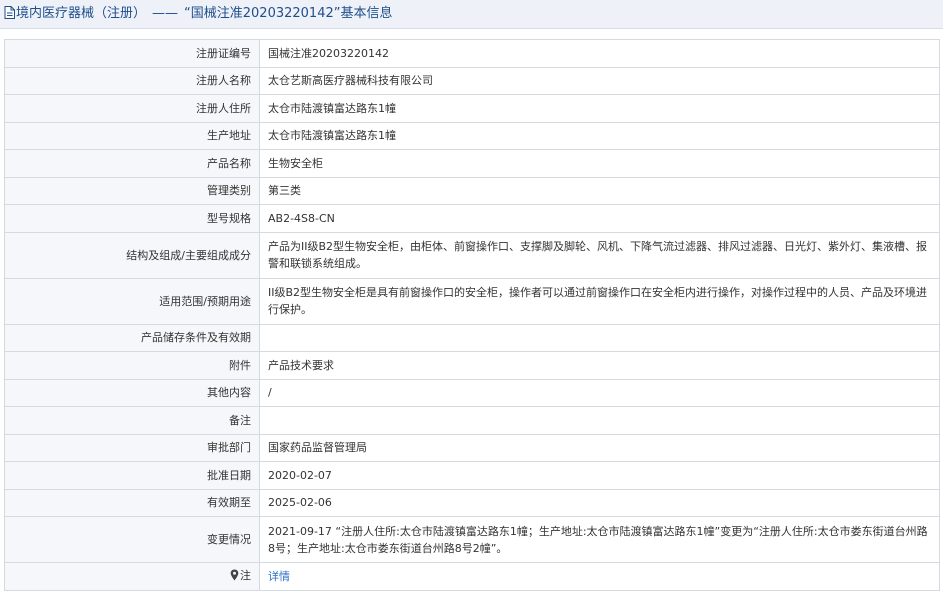  Describe the element at coordinates (288, 13) in the screenshot. I see `header-record-title: “国械注准20203220142”基本信息` at that location.